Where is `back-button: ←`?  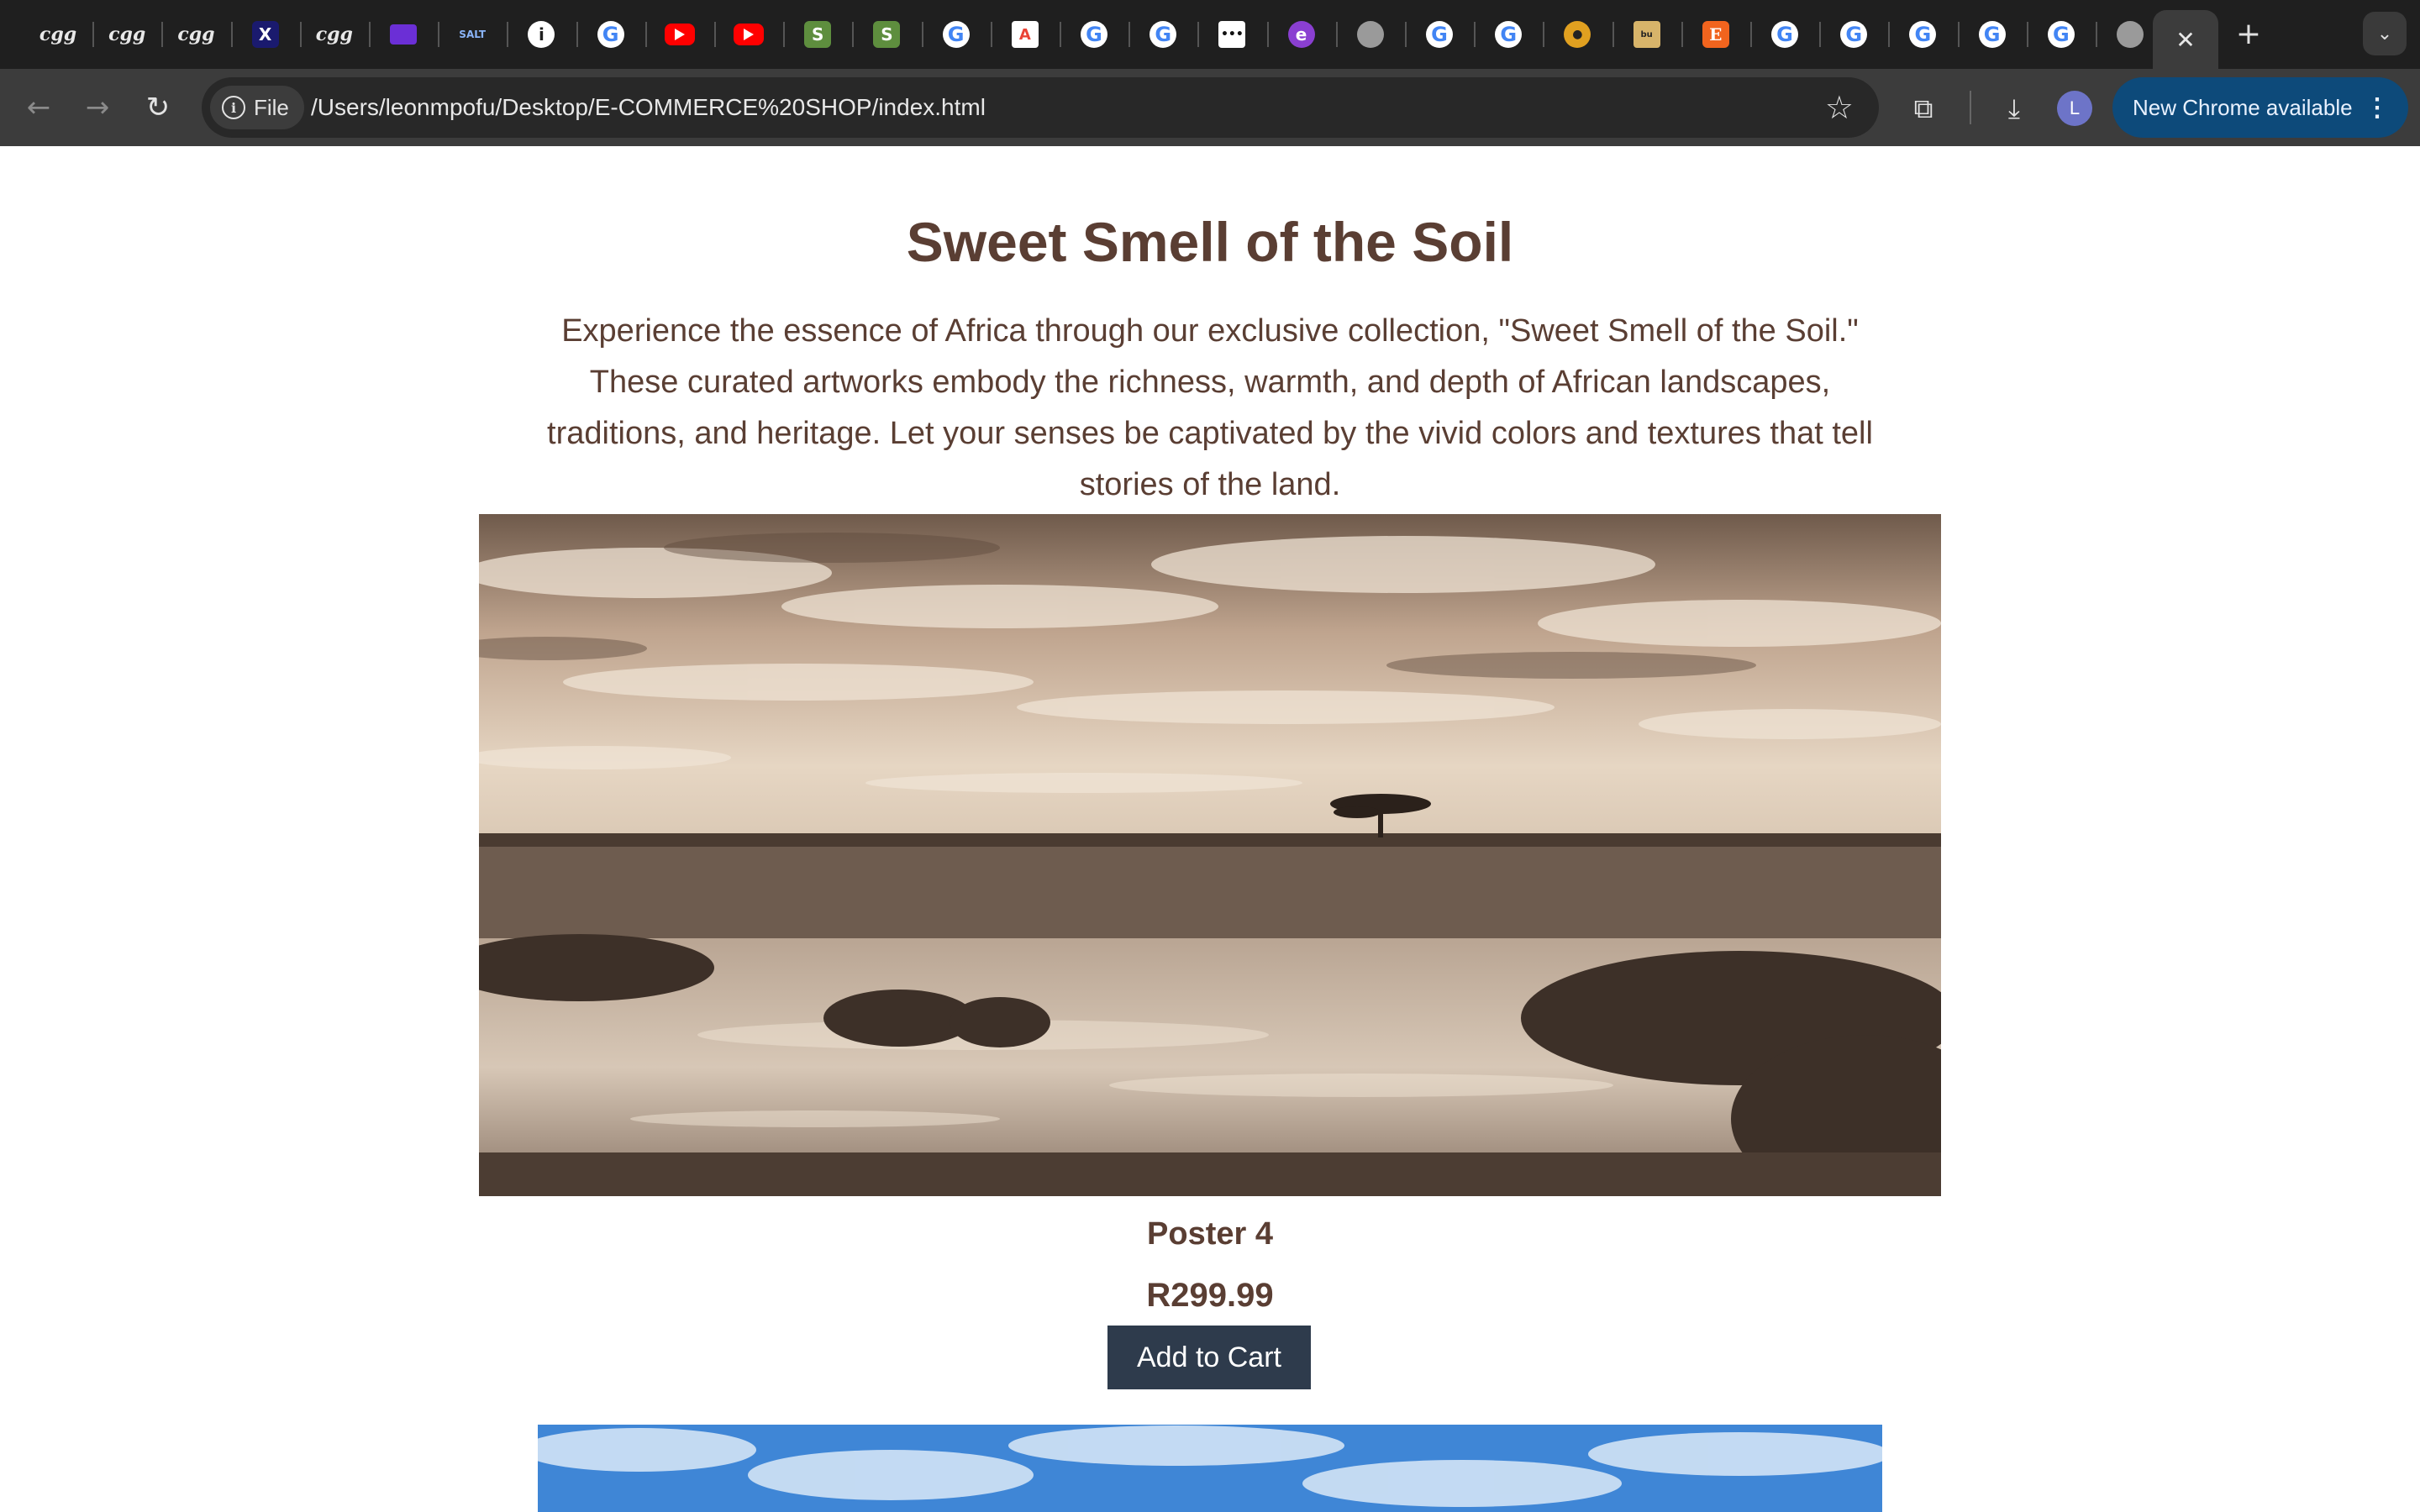
back-button: ← is located at coordinates (38, 107).